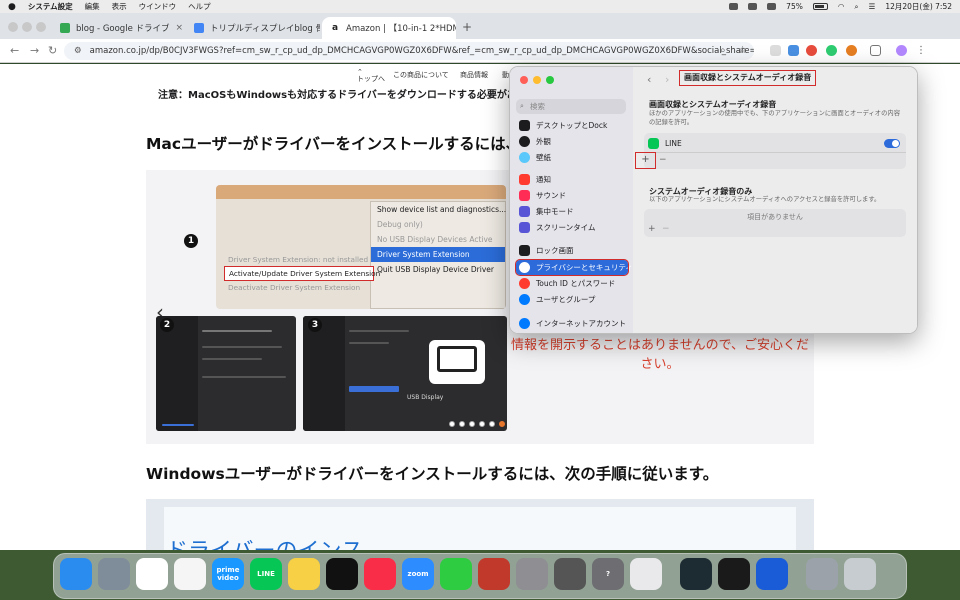 This screenshot has height=600, width=960. Describe the element at coordinates (494, 574) in the screenshot. I see `dock-mouse-icon` at that location.